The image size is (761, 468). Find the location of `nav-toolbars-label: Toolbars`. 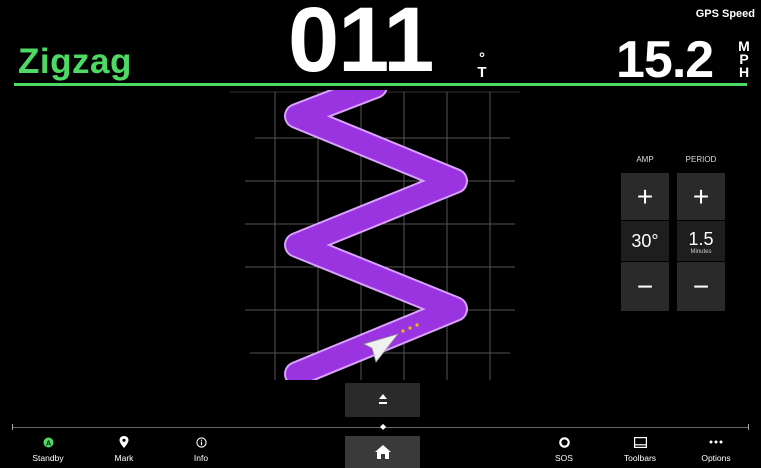

nav-toolbars-label: Toolbars is located at coordinates (640, 458).